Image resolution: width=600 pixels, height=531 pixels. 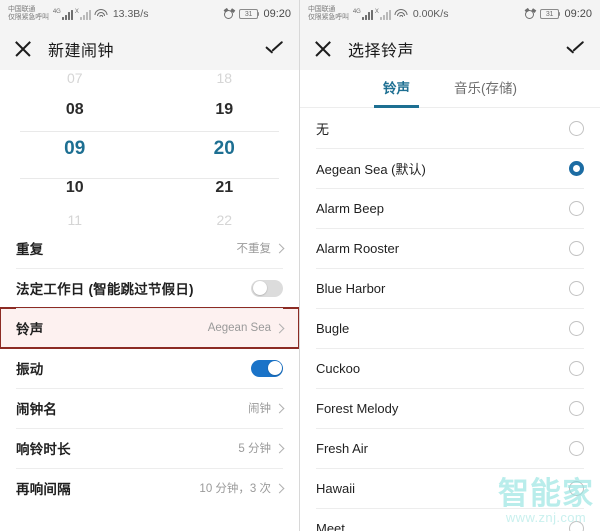 I want to click on ringtone-name: Alarm Beep, so click(x=350, y=208).